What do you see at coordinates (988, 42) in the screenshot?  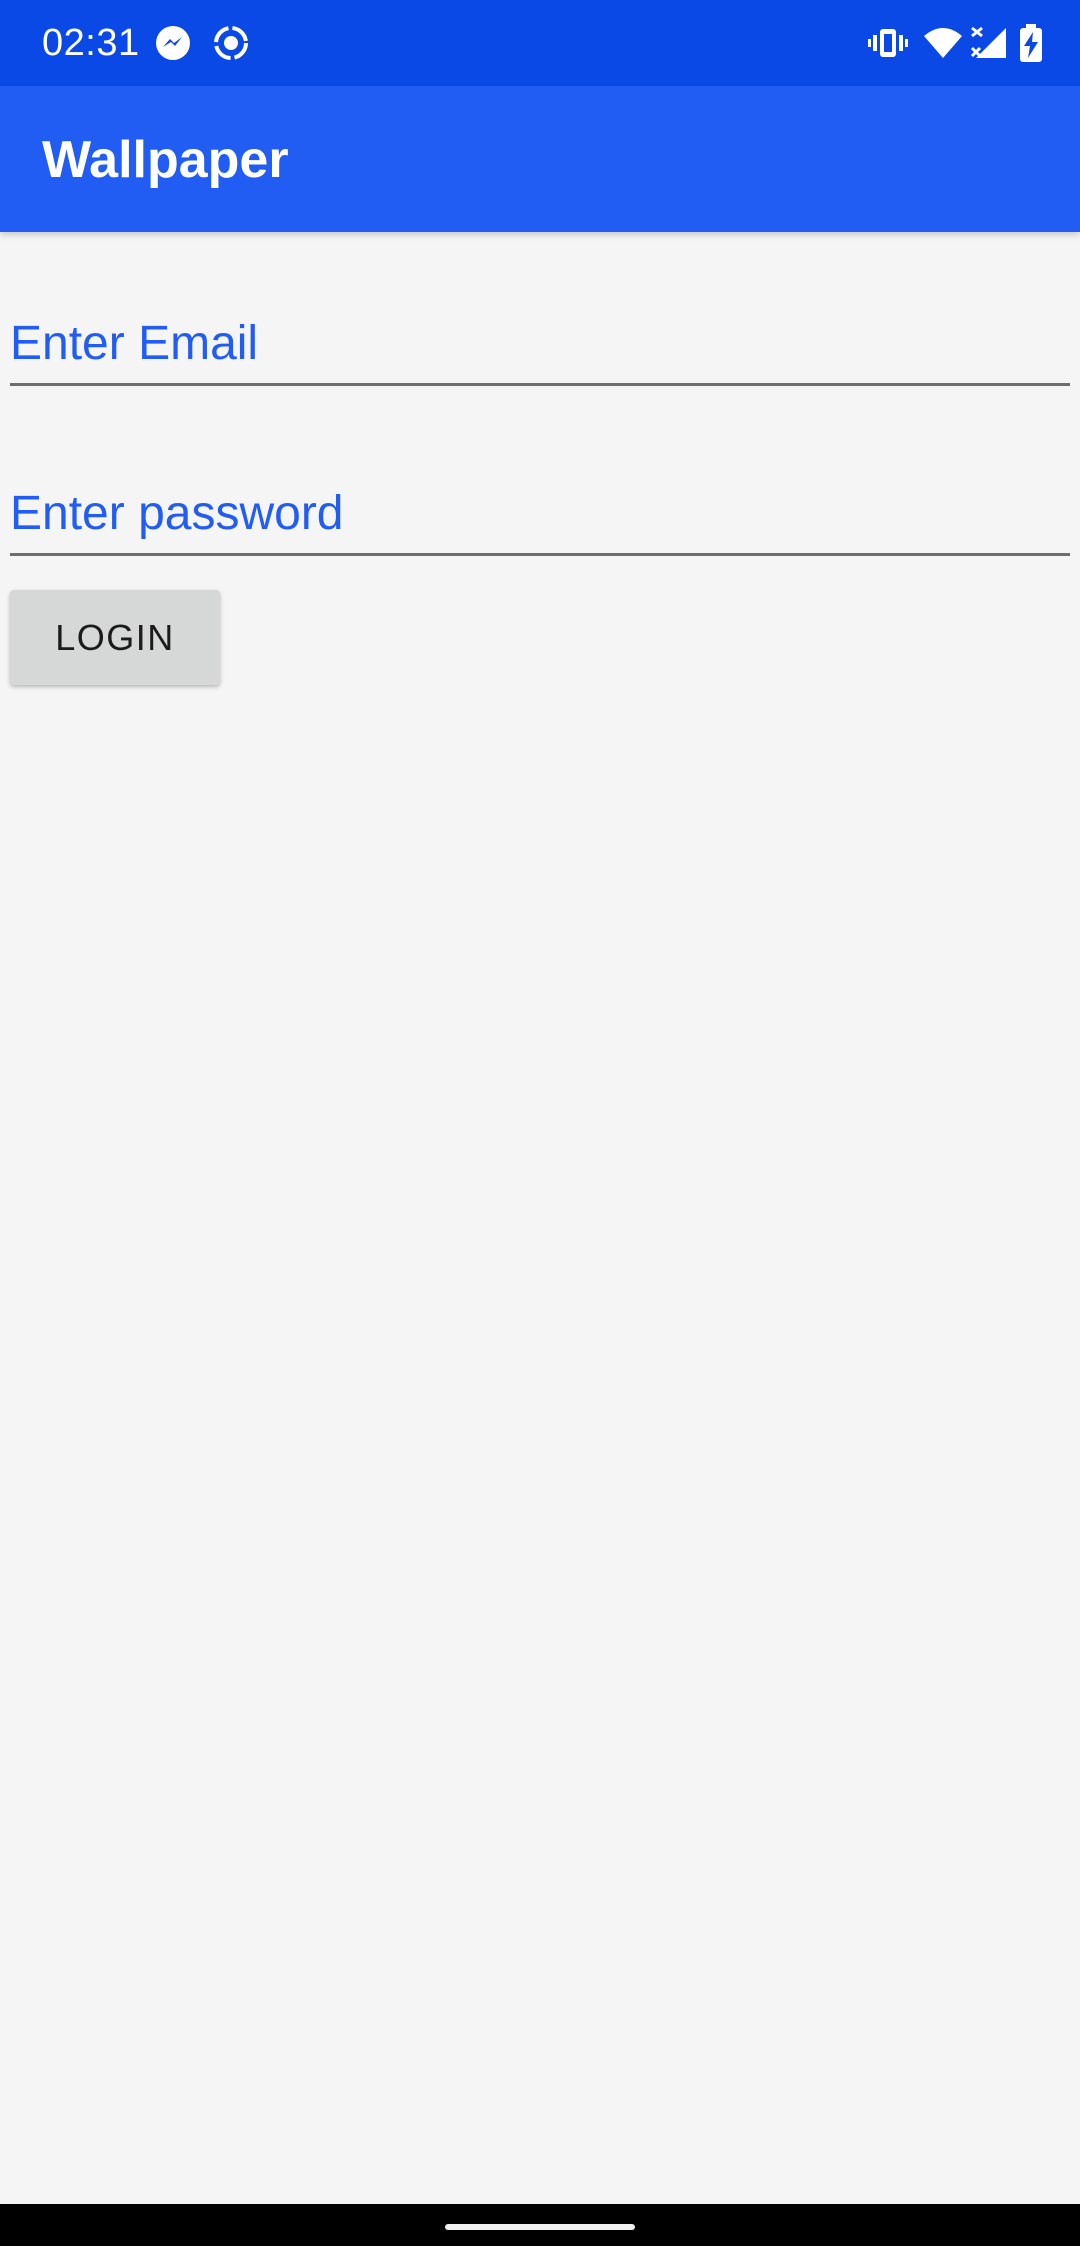 I see `no-signal-icon` at bounding box center [988, 42].